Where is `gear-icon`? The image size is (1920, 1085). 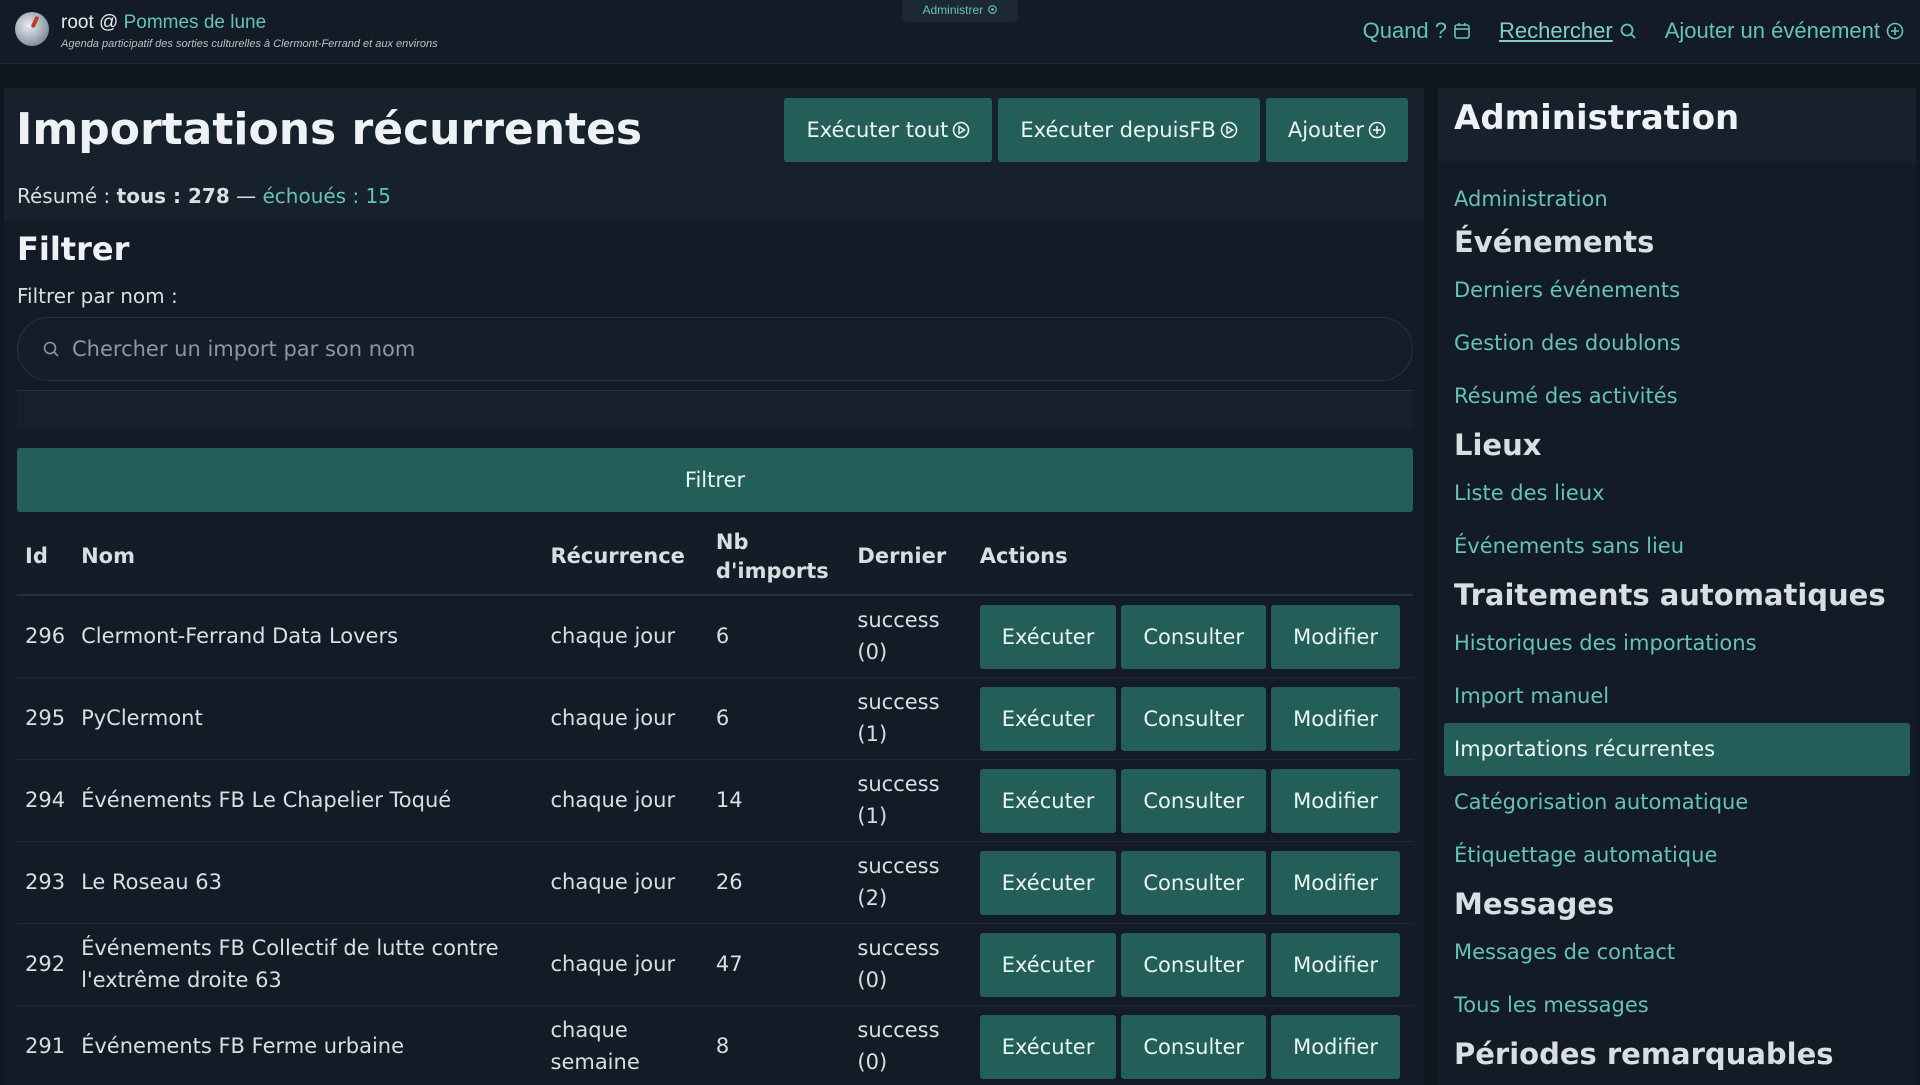 gear-icon is located at coordinates (992, 9).